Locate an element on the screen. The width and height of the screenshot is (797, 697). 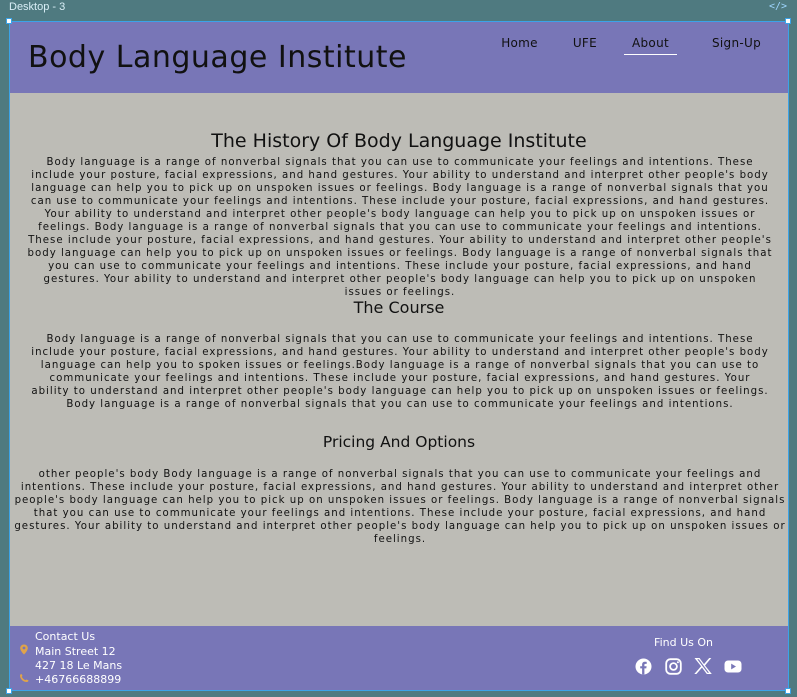
contact-title: Contact Us is located at coordinates (65, 636).